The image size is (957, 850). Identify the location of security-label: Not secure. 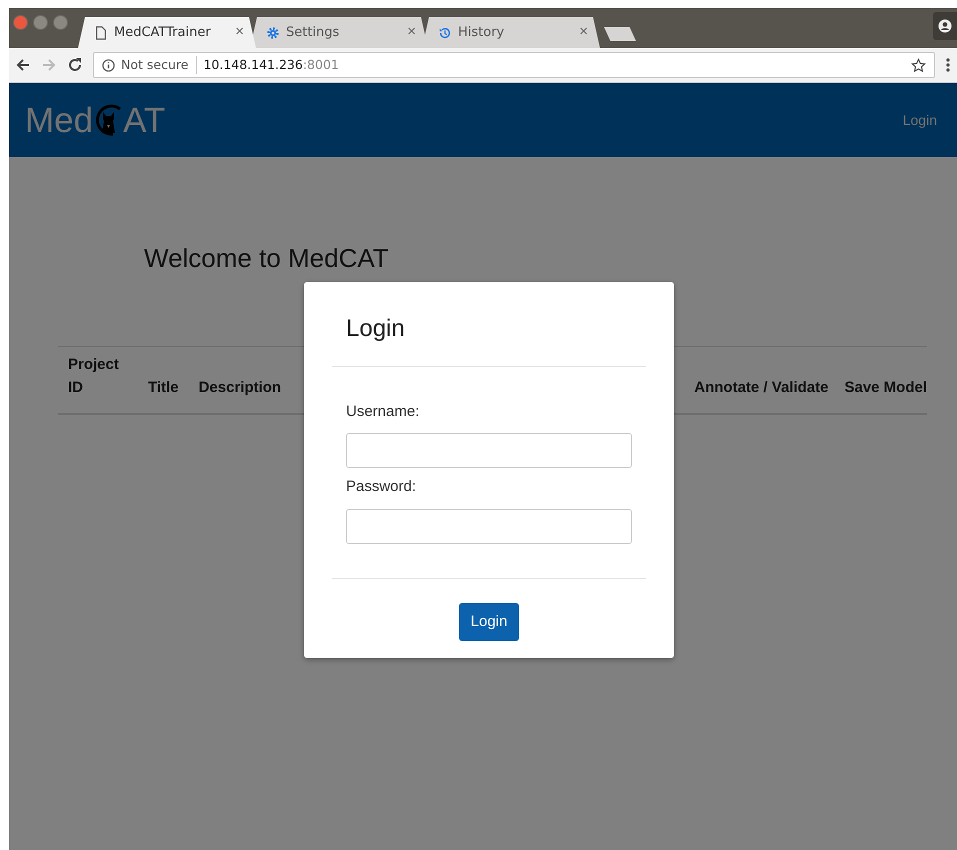
(159, 65).